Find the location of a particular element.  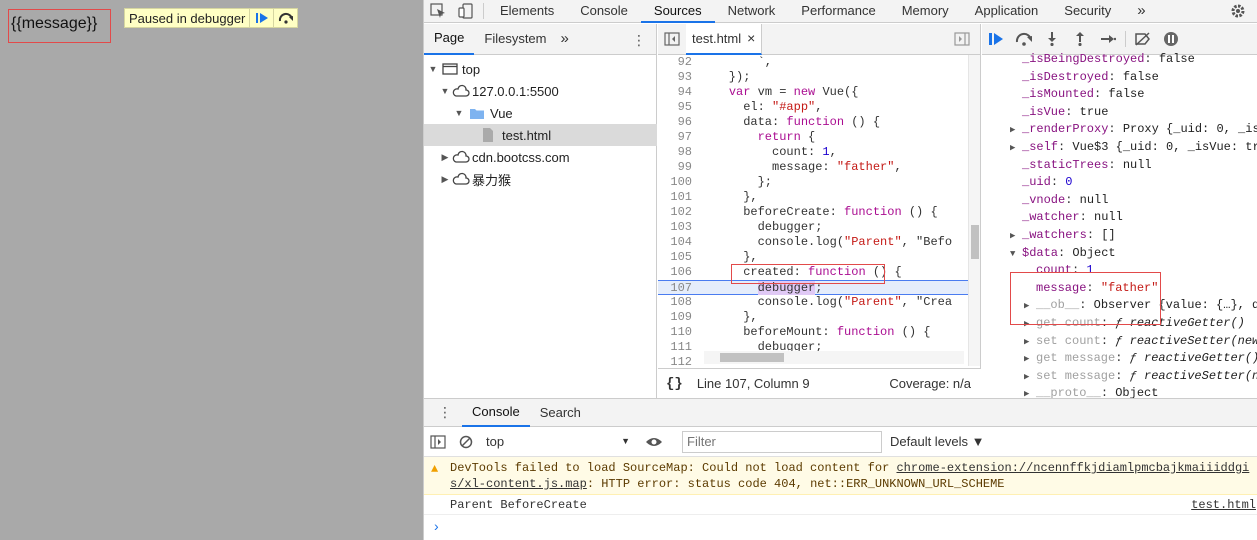

line-number: 106 is located at coordinates (679, 272).